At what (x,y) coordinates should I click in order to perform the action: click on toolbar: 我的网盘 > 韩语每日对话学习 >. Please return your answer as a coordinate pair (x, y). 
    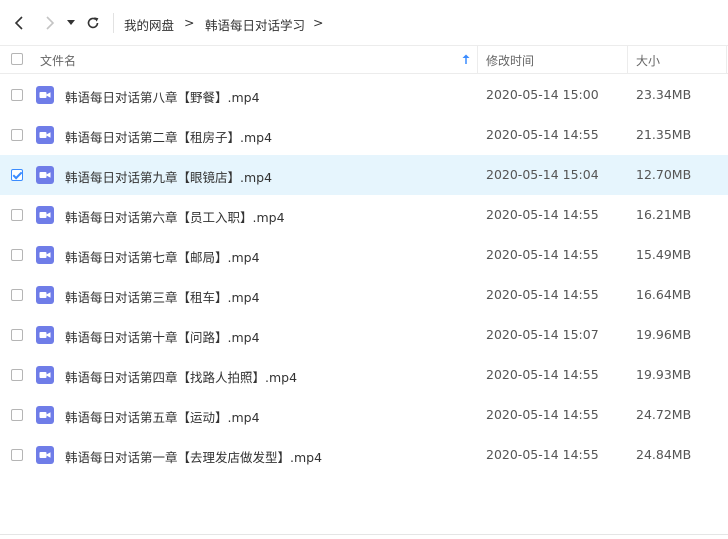
    Looking at the image, I should click on (364, 23).